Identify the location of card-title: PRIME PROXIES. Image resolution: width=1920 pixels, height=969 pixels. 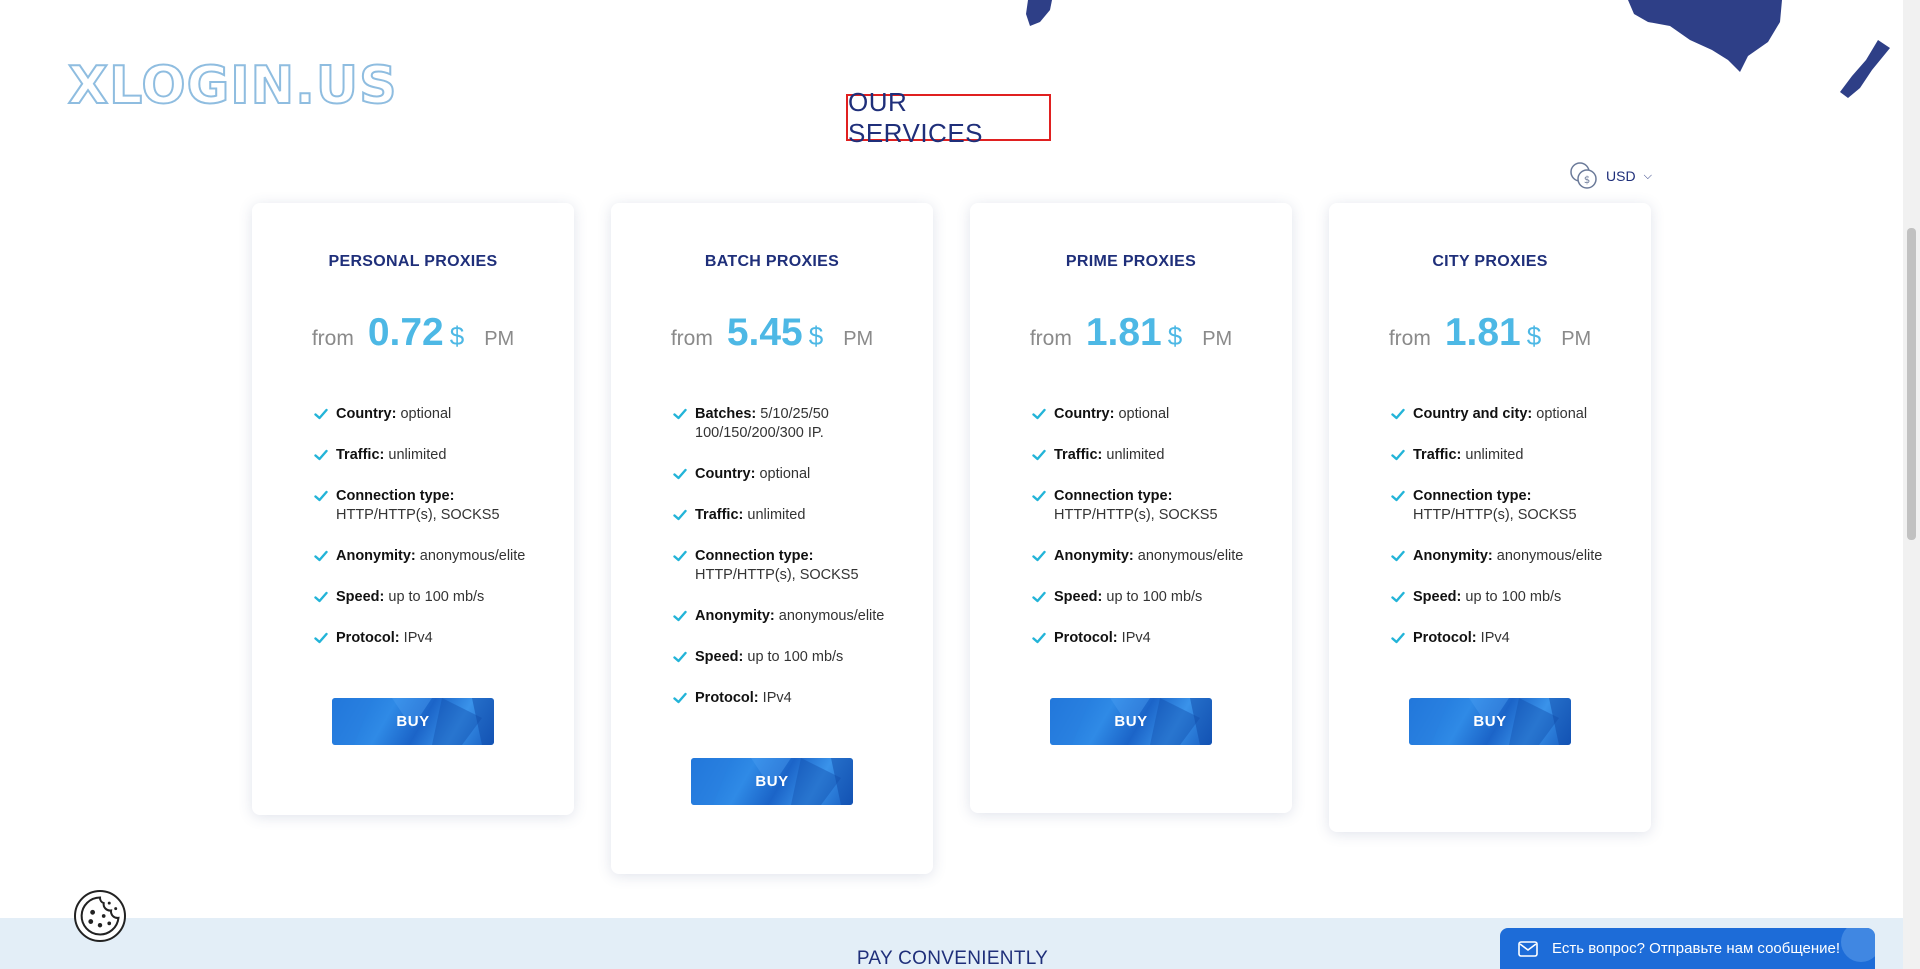
(1131, 261).